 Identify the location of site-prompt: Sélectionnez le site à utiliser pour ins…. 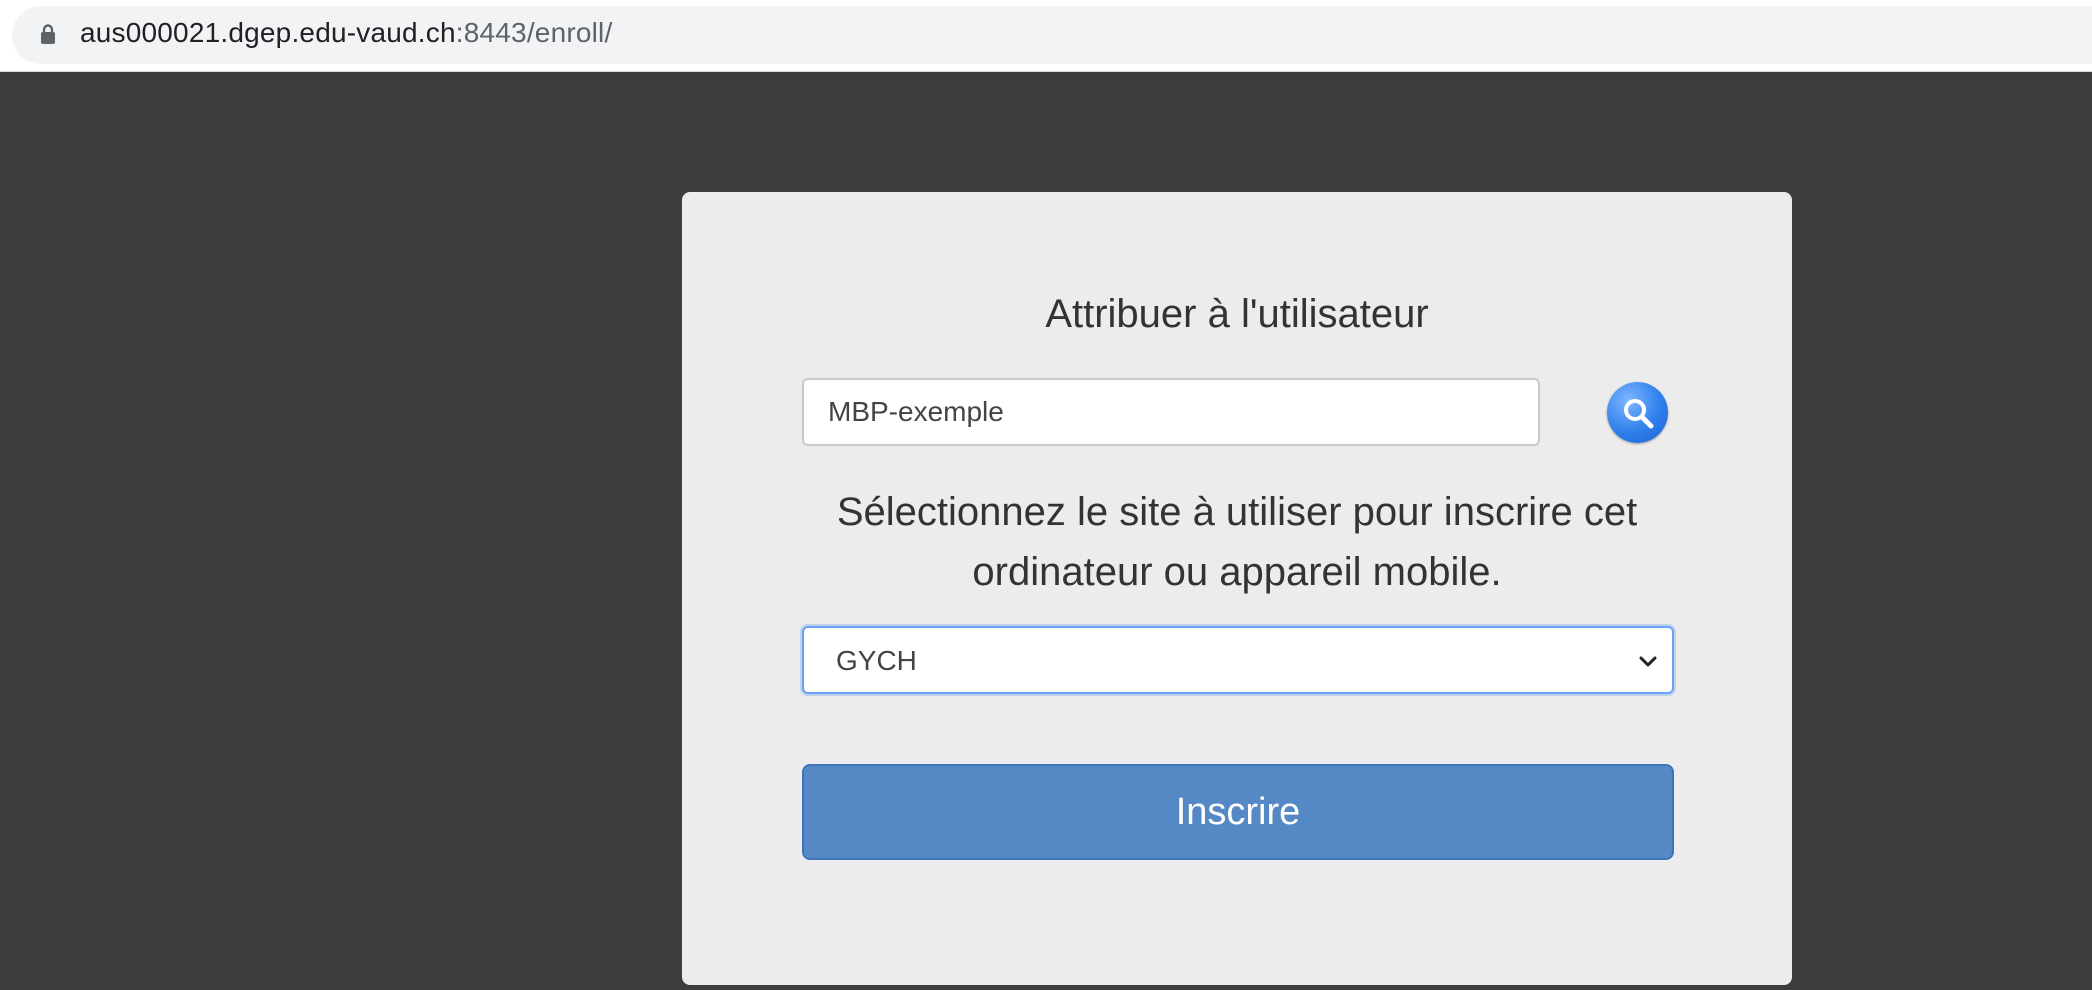
(1237, 542).